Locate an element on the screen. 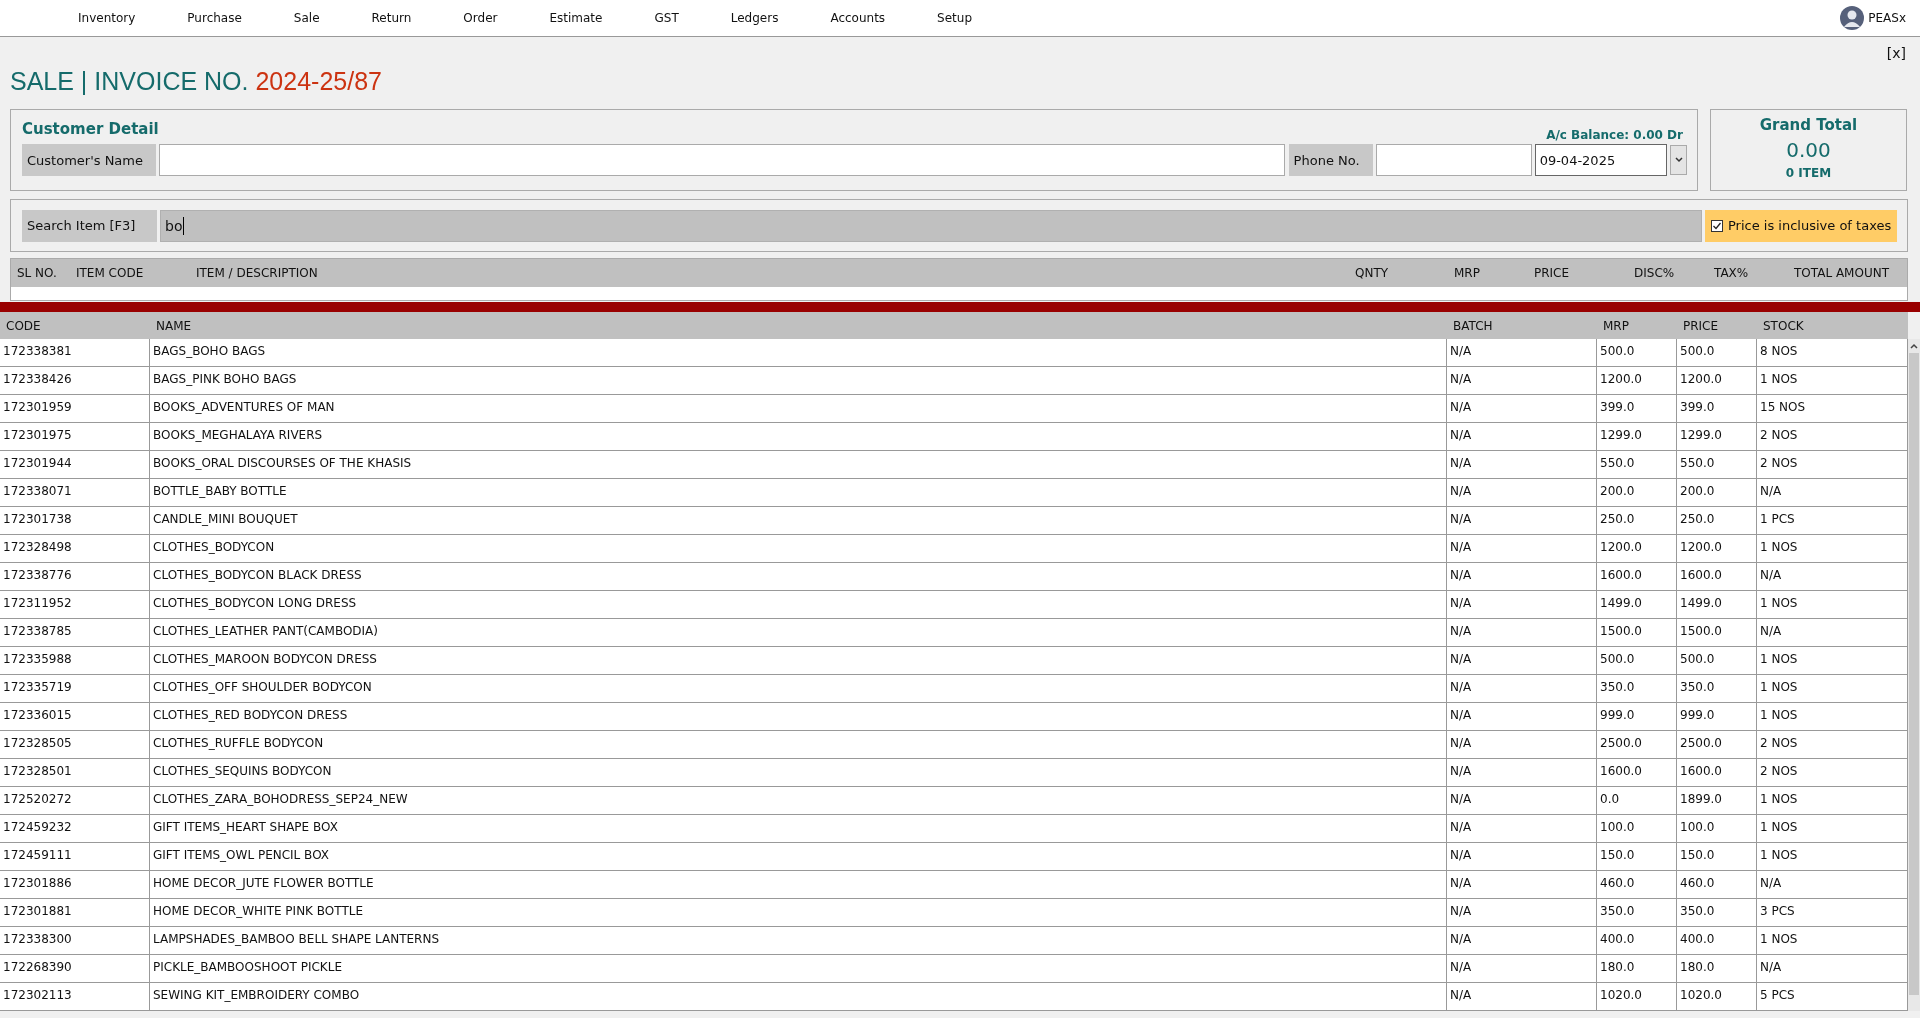 The image size is (1920, 1018). invoice-title: SALE | INVOICE NO. 2024-25/87 is located at coordinates (196, 81).